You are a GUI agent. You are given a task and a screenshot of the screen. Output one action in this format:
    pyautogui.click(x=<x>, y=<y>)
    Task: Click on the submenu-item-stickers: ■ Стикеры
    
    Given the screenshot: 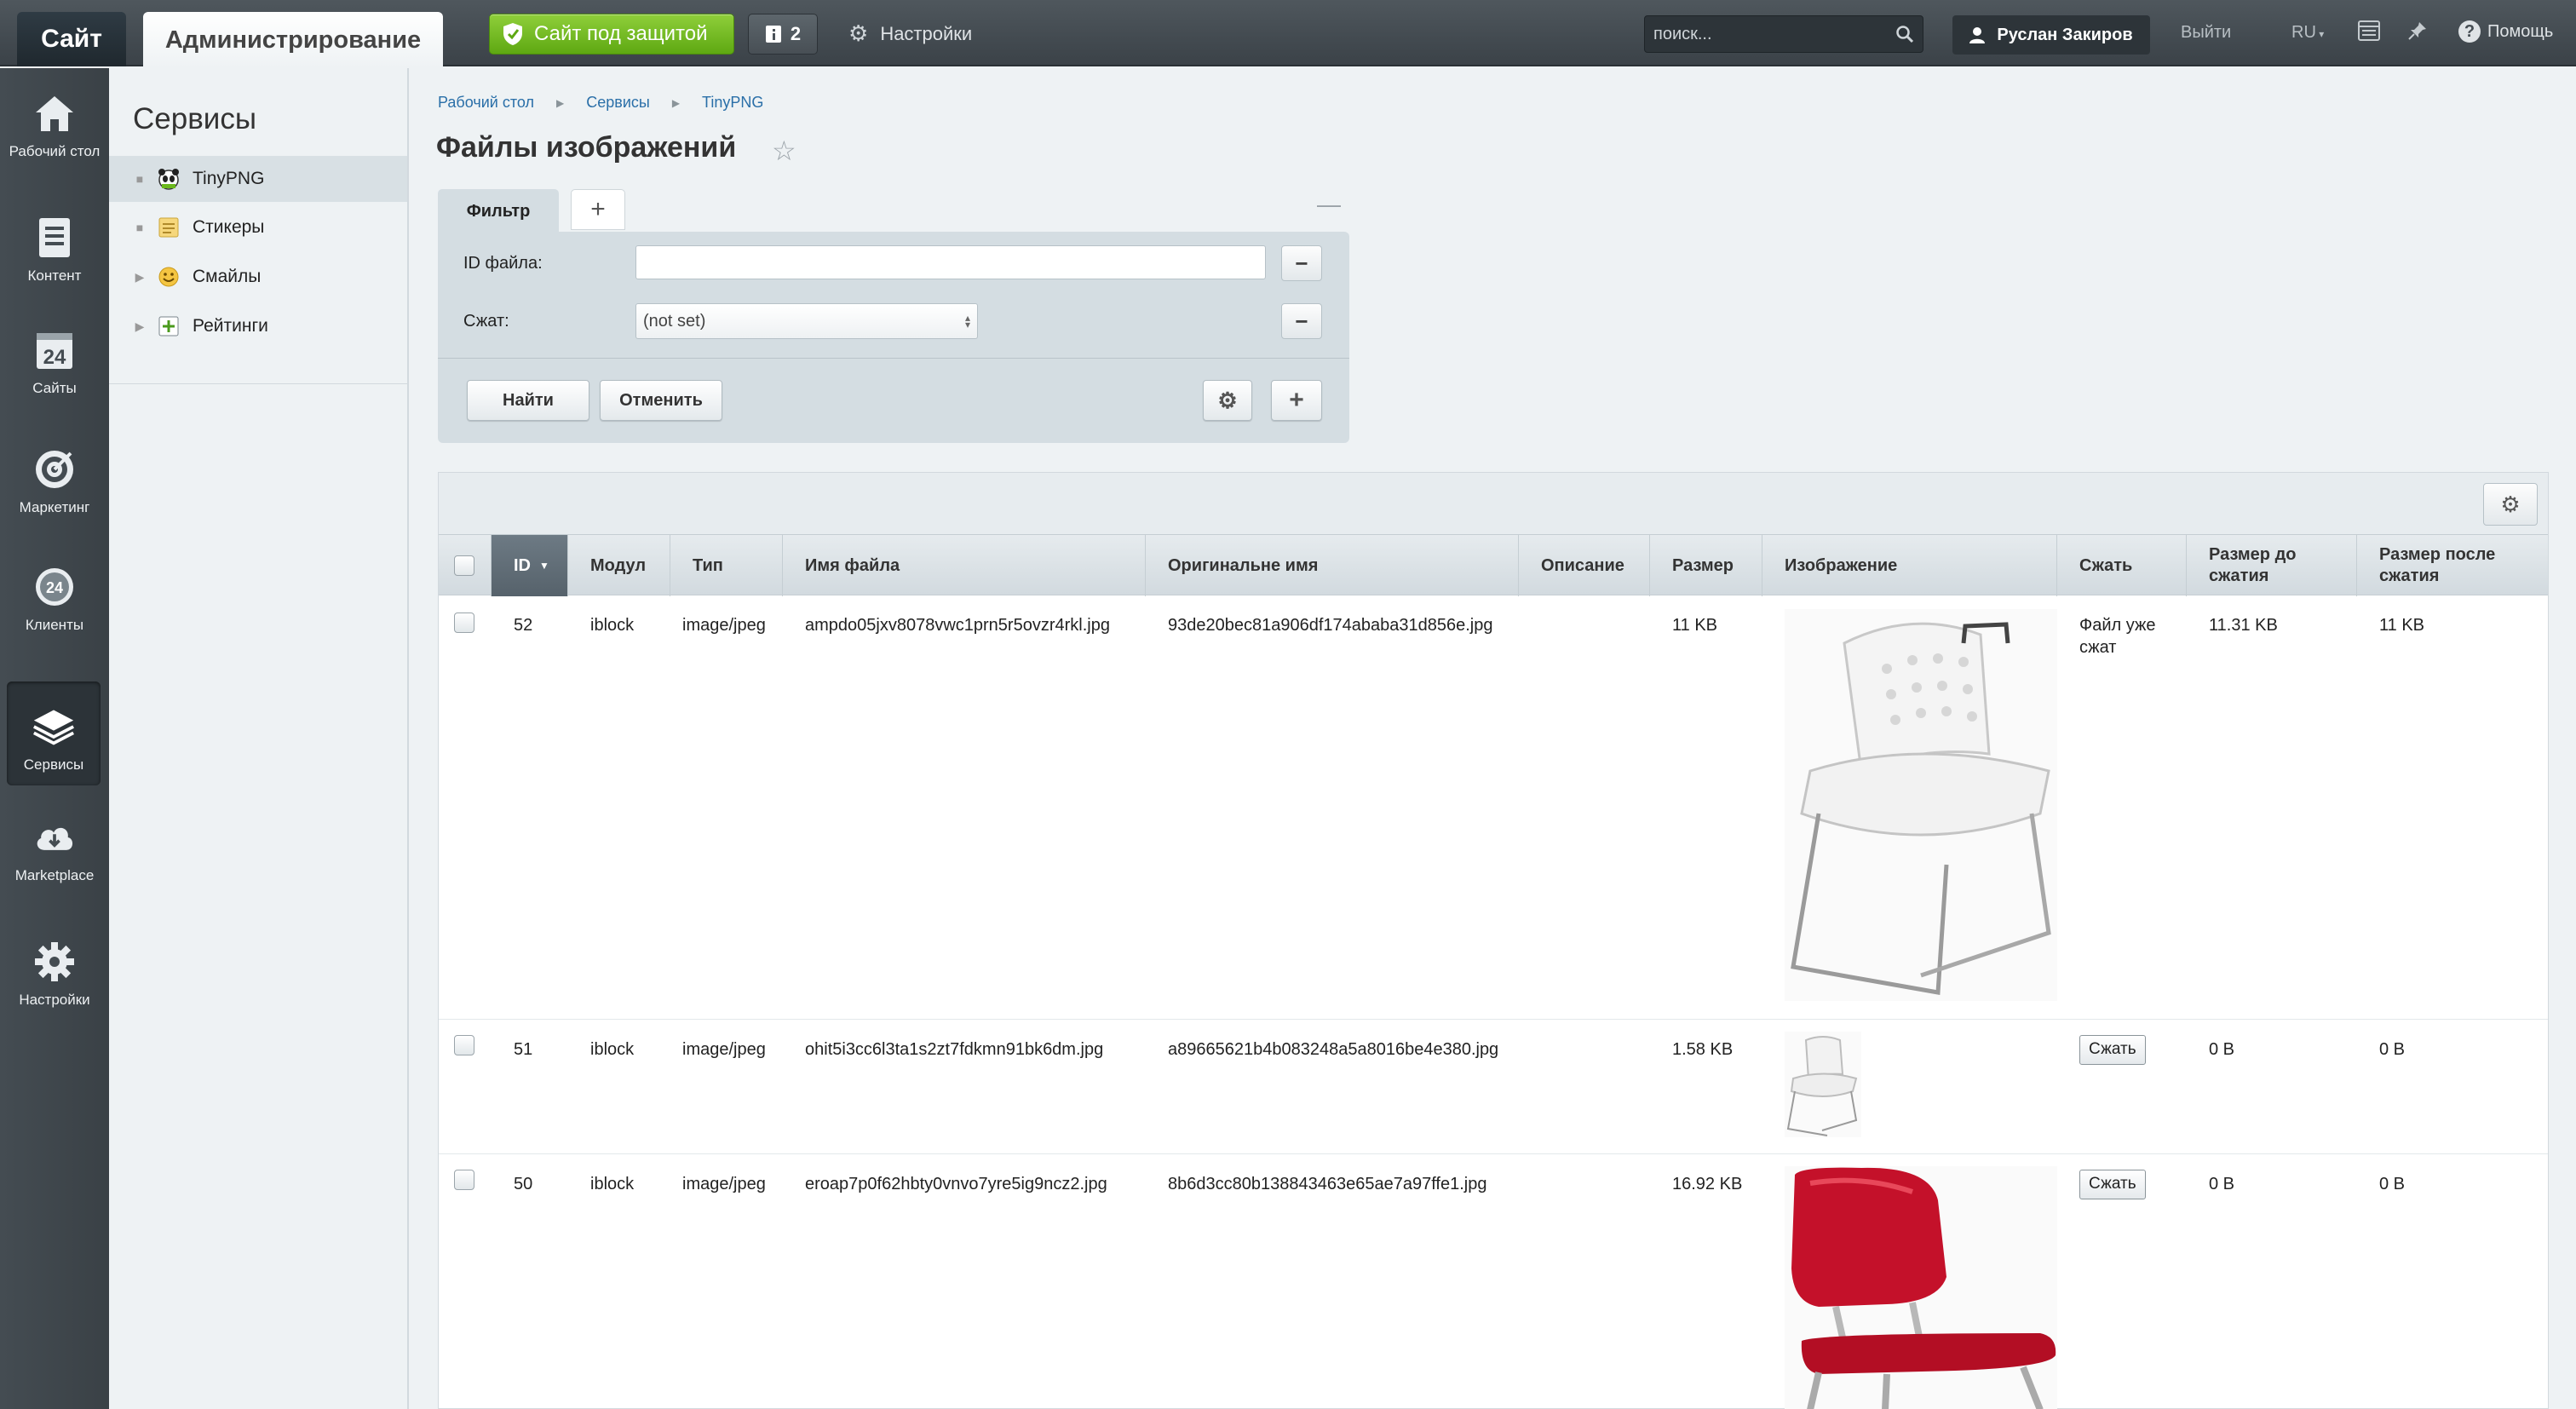 What is the action you would take?
    pyautogui.click(x=258, y=227)
    